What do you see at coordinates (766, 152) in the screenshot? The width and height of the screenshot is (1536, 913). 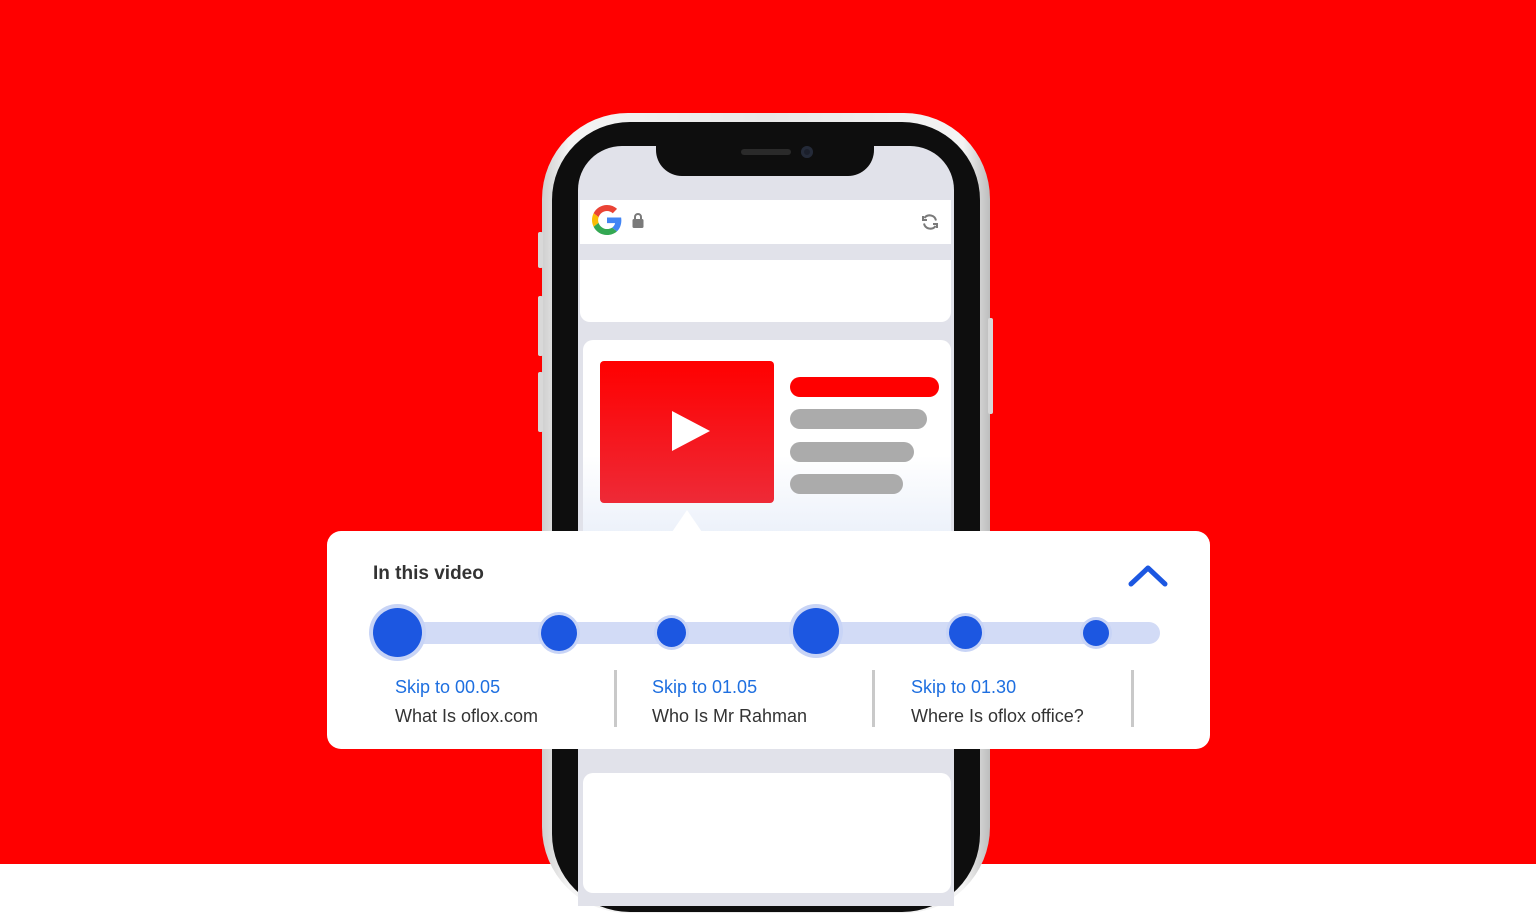 I see `phone-speaker` at bounding box center [766, 152].